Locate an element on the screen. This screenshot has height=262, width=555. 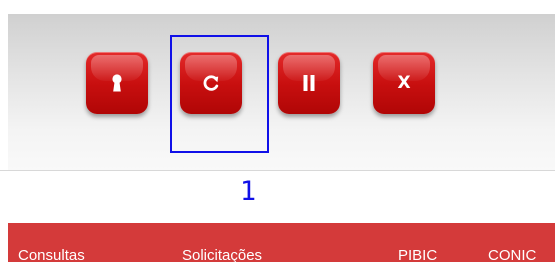
keyhole-icon is located at coordinates (117, 83).